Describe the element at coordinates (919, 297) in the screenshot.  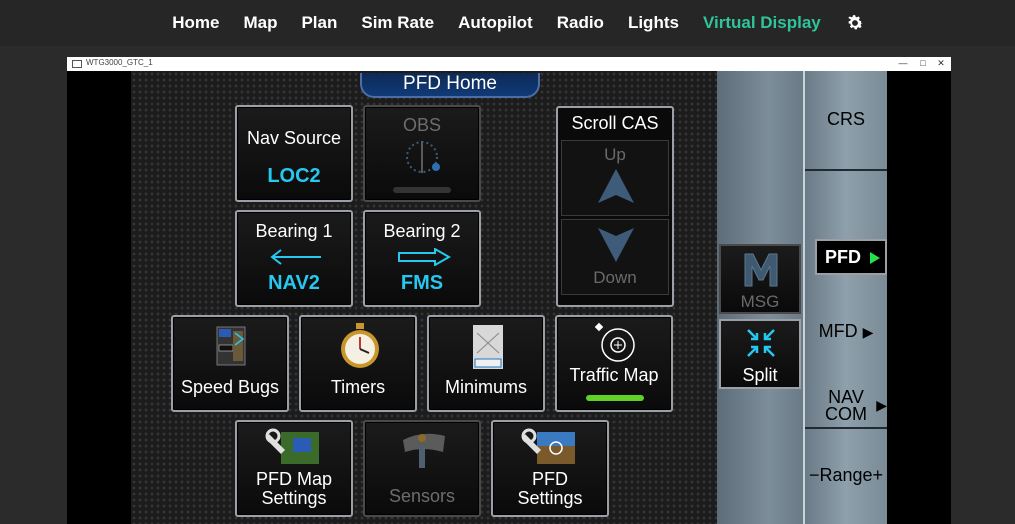
I see `right-black-margin` at that location.